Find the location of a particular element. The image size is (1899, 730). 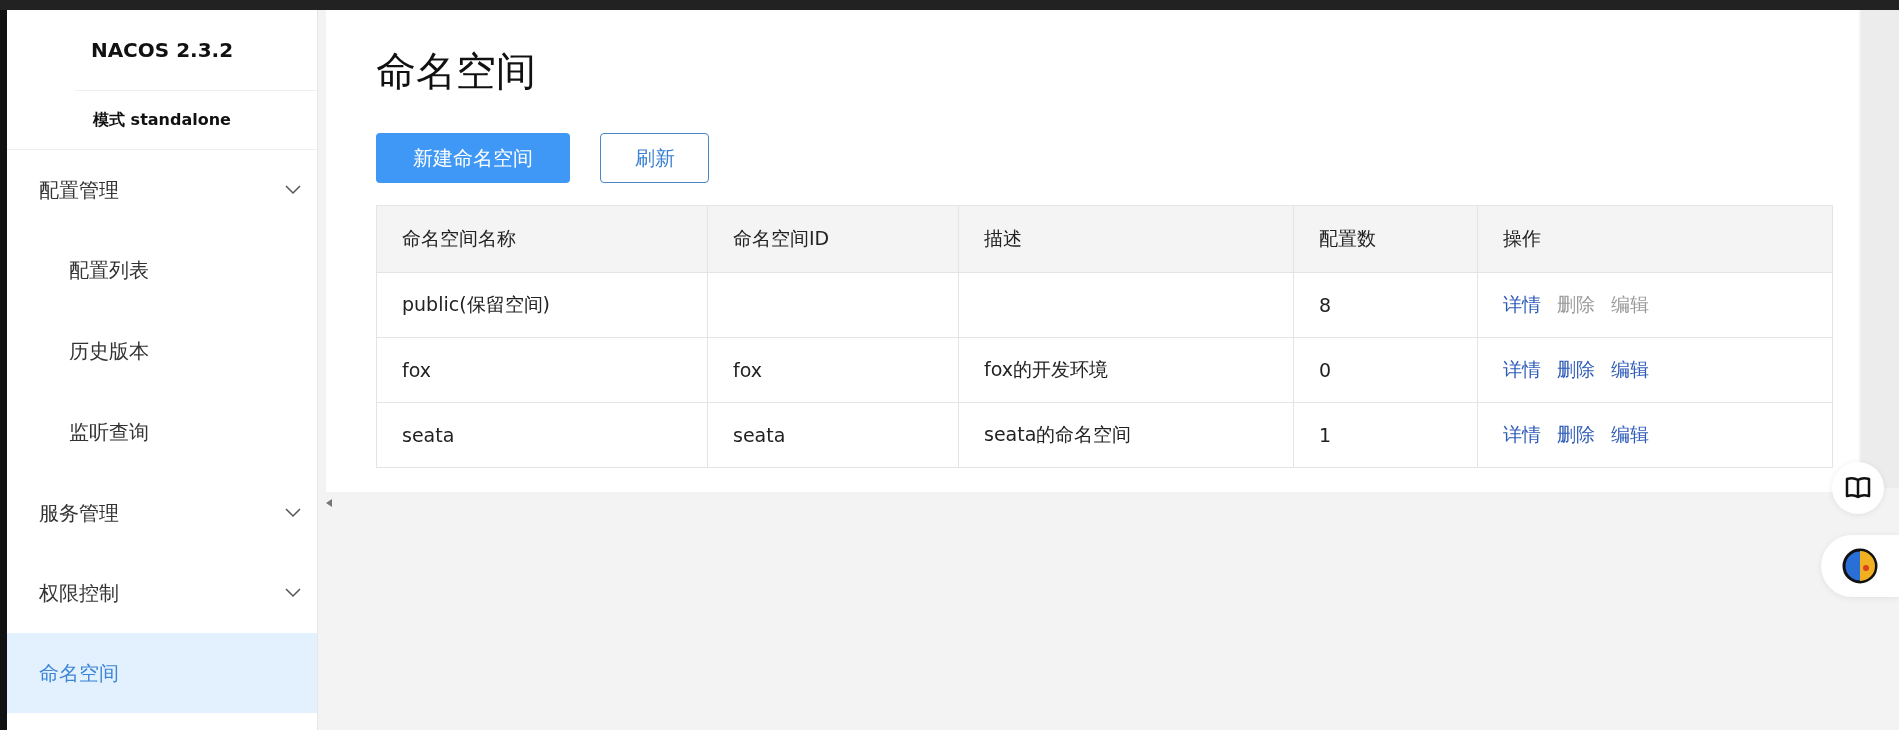

app-title: NACOS 2.3.2 is located at coordinates (196, 50).